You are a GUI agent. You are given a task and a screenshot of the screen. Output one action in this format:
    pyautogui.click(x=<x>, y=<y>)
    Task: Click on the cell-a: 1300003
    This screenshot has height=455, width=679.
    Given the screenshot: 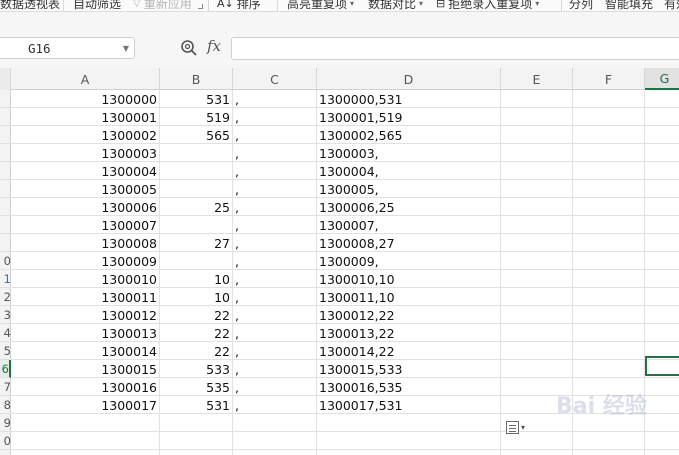 What is the action you would take?
    pyautogui.click(x=85, y=153)
    